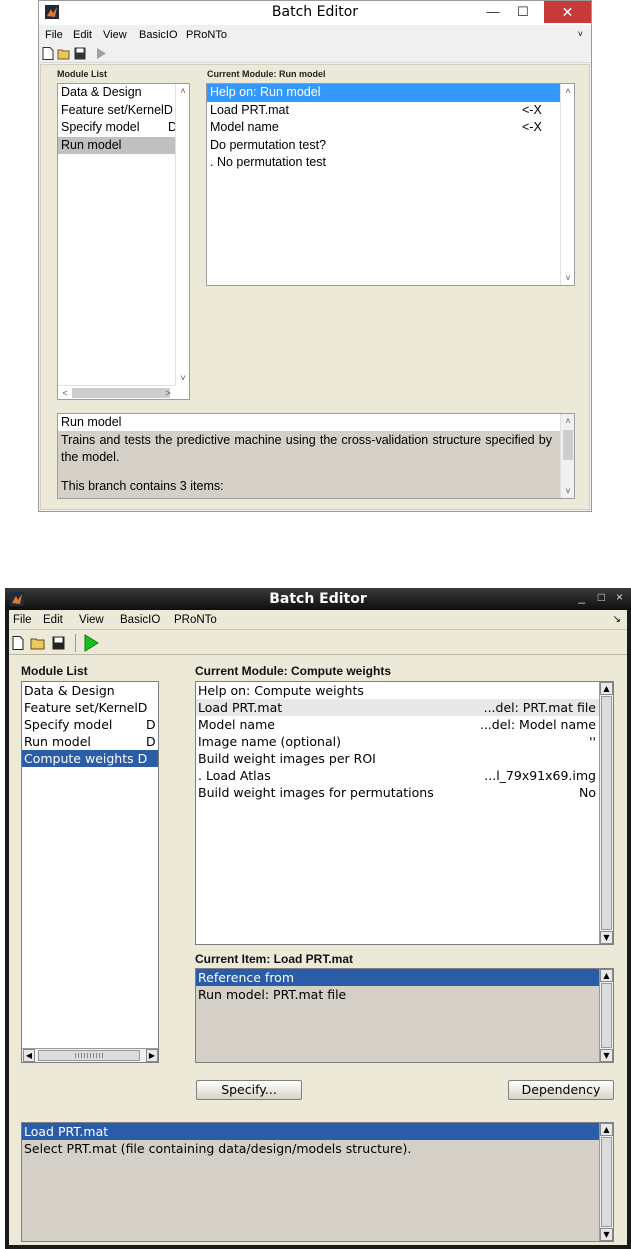 The height and width of the screenshot is (1249, 631). What do you see at coordinates (619, 597) in the screenshot?
I see `close-icon: ×` at bounding box center [619, 597].